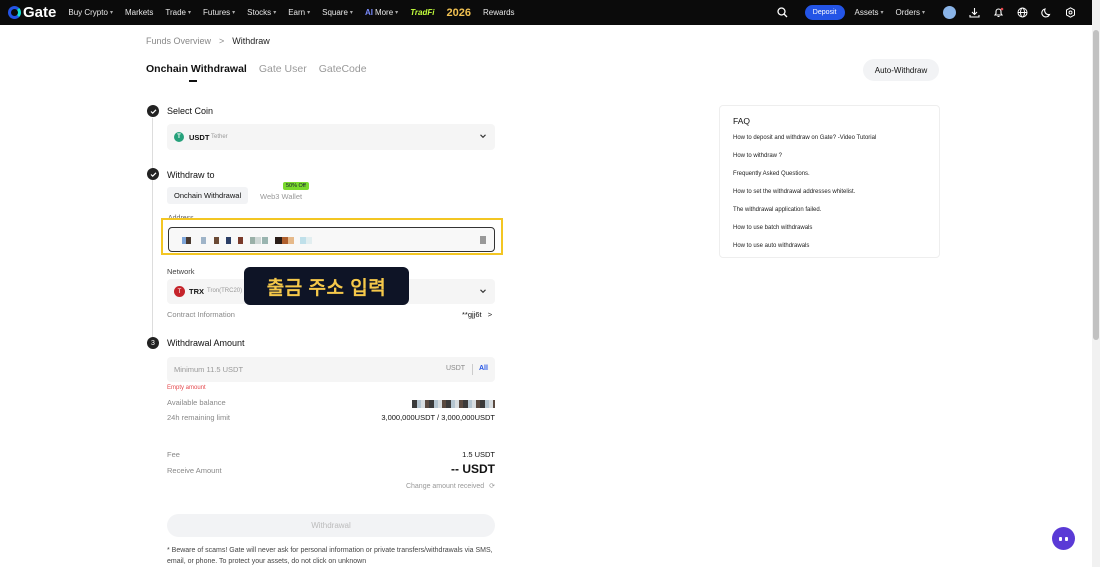 This screenshot has width=1100, height=567. I want to click on nav-assets: Assets ▾, so click(869, 12).